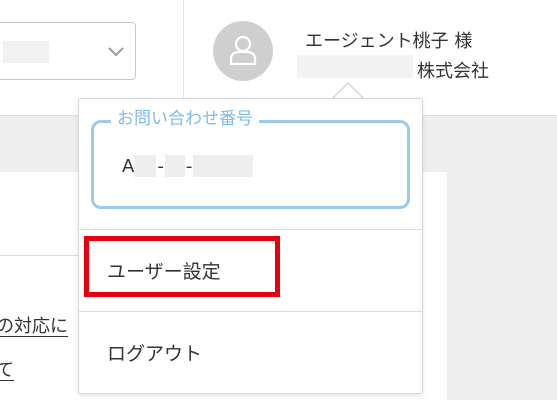 This screenshot has height=400, width=557. What do you see at coordinates (68, 51) in the screenshot?
I see `account-select` at bounding box center [68, 51].